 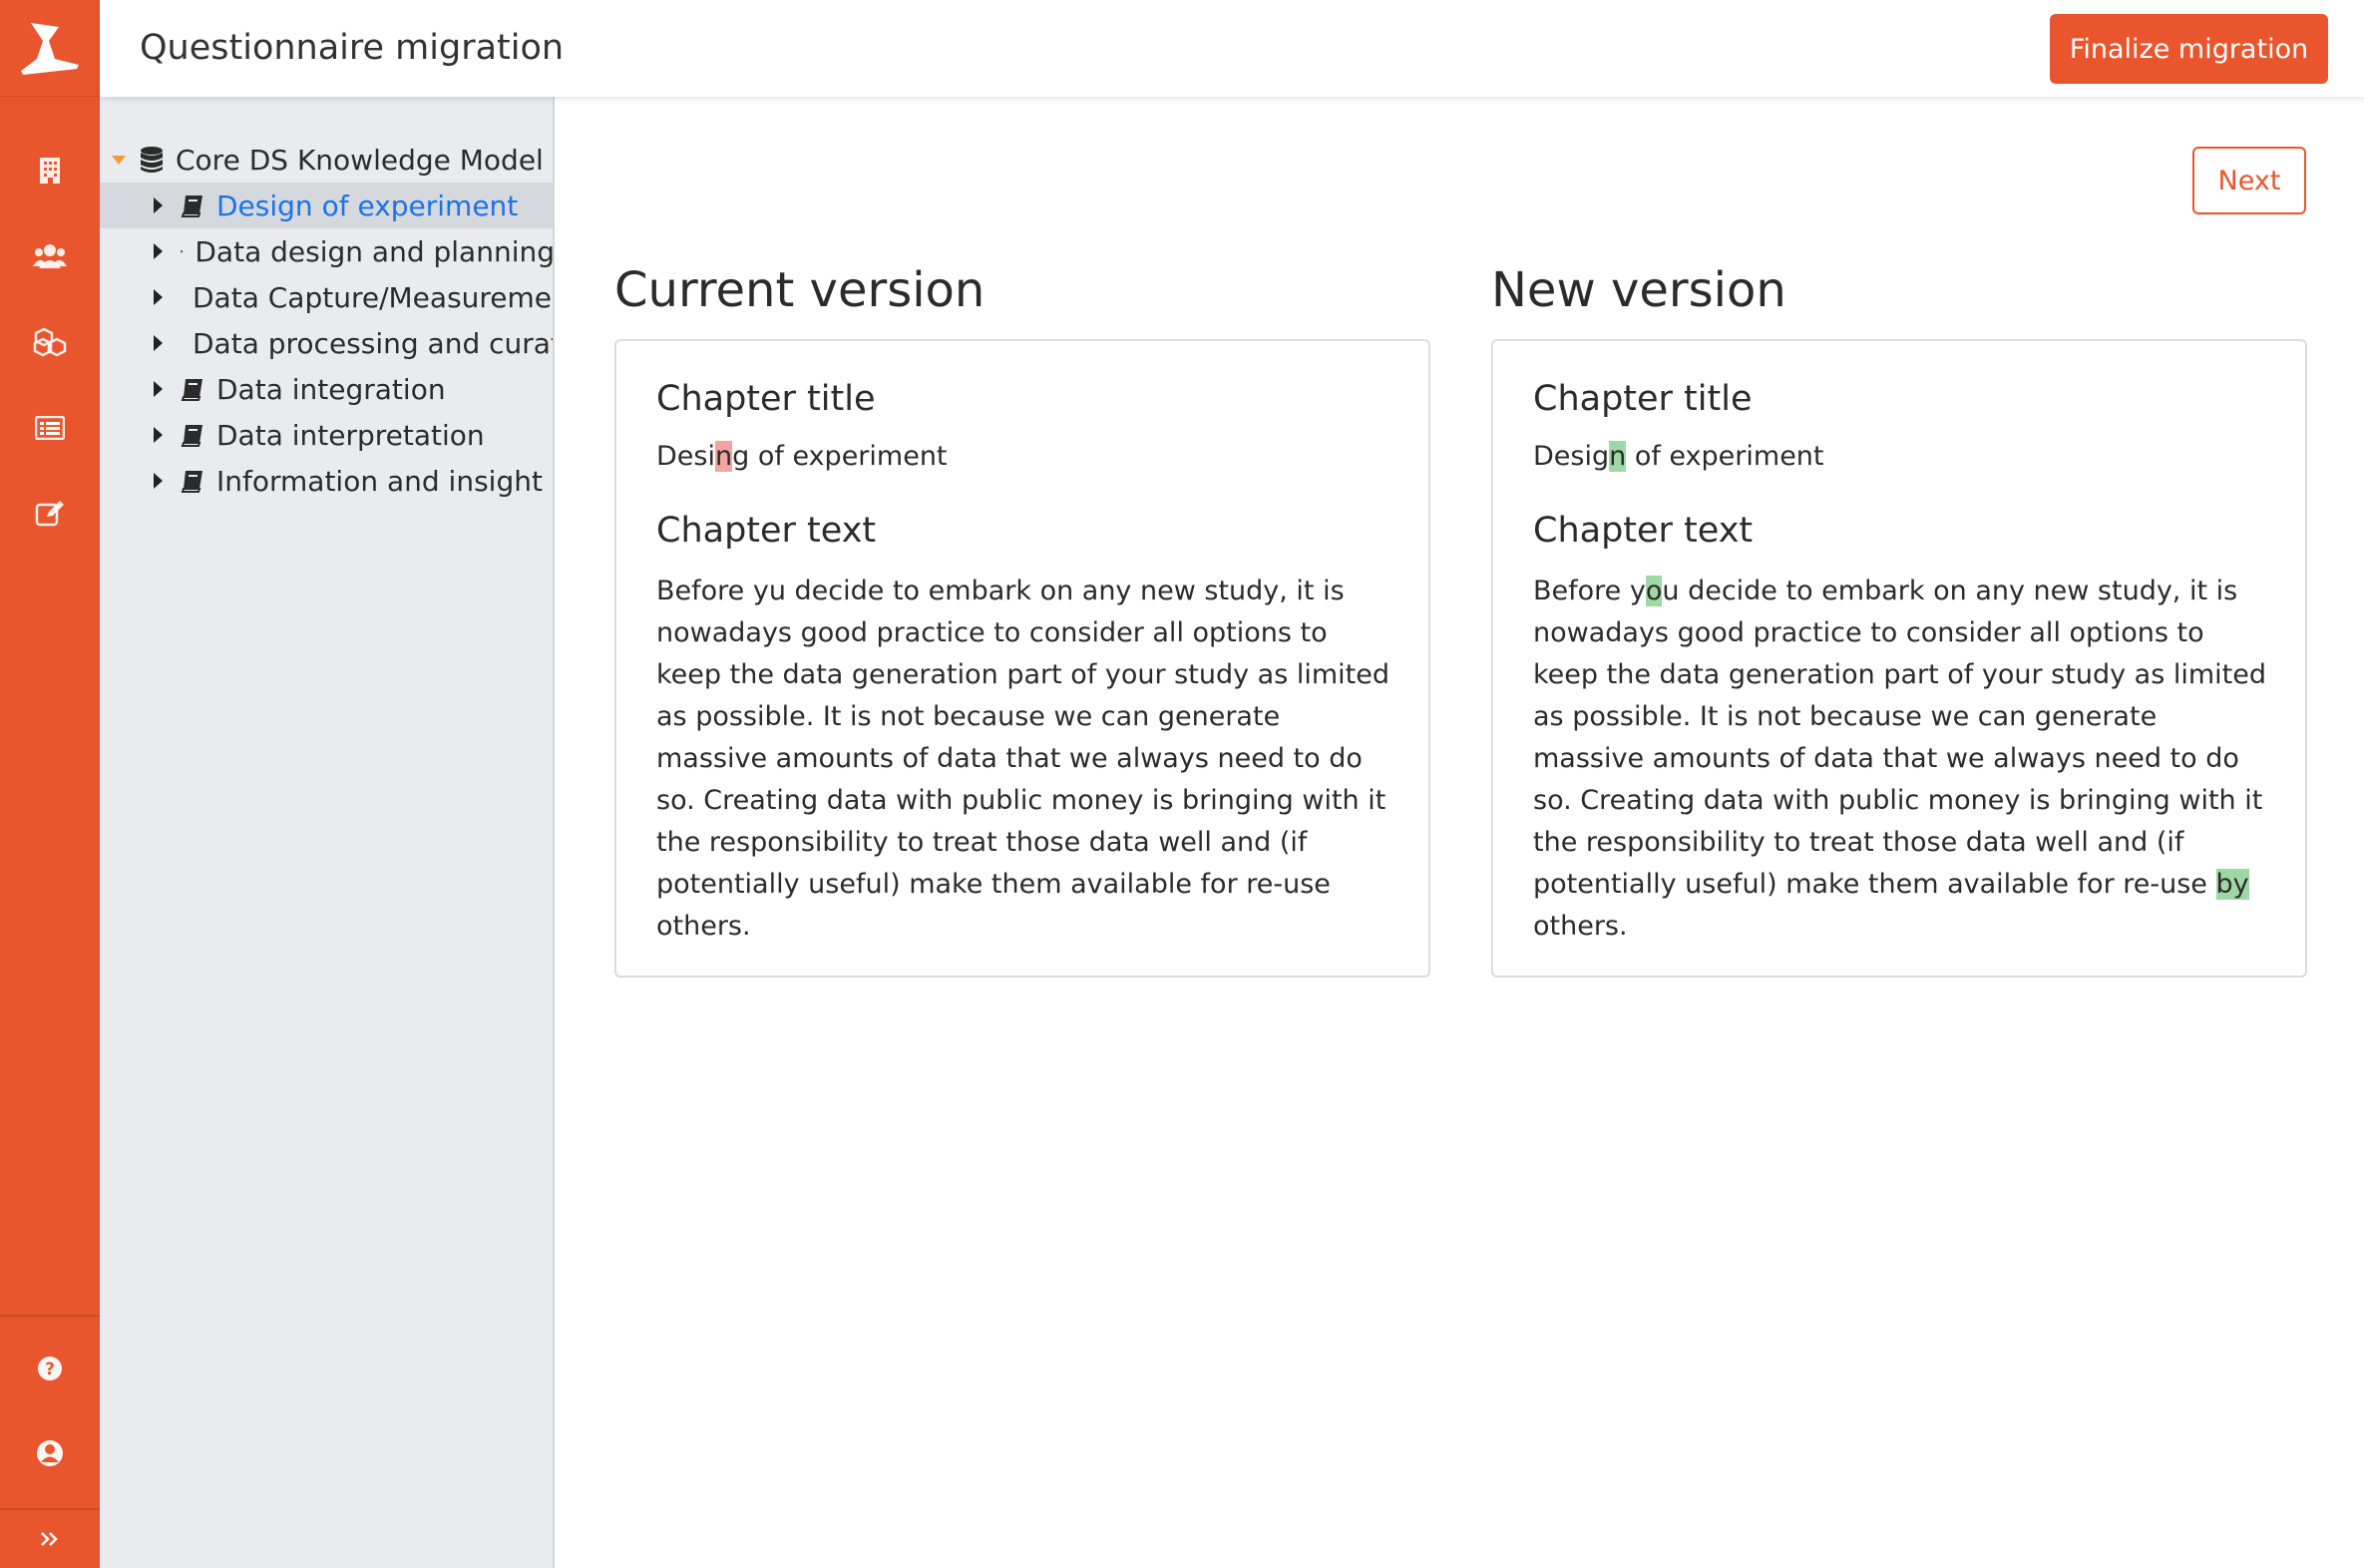 What do you see at coordinates (50, 784) in the screenshot?
I see `left-rail: ?` at bounding box center [50, 784].